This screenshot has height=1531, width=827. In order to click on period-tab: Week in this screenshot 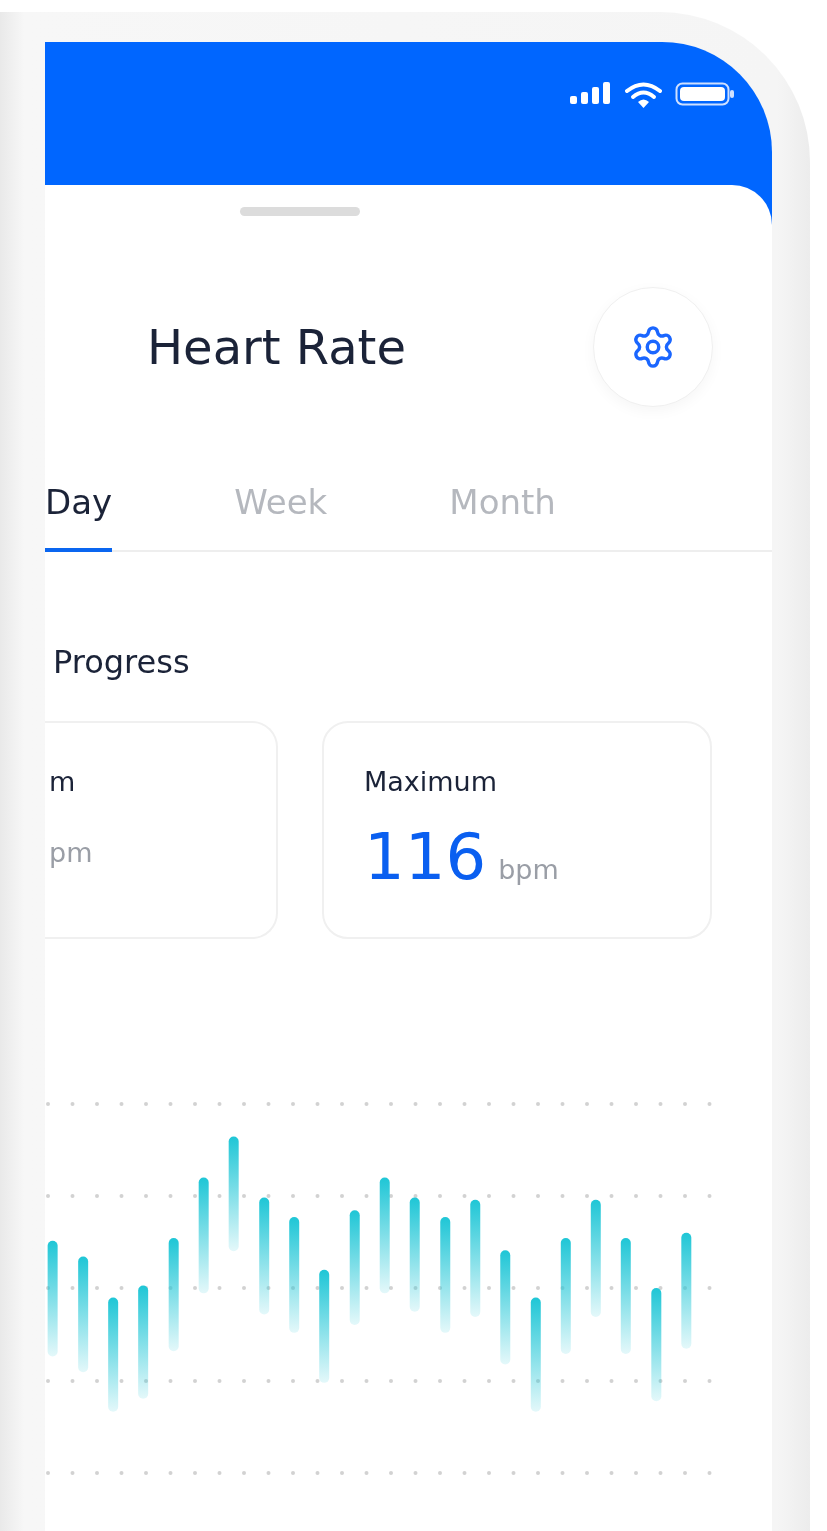, I will do `click(281, 516)`.